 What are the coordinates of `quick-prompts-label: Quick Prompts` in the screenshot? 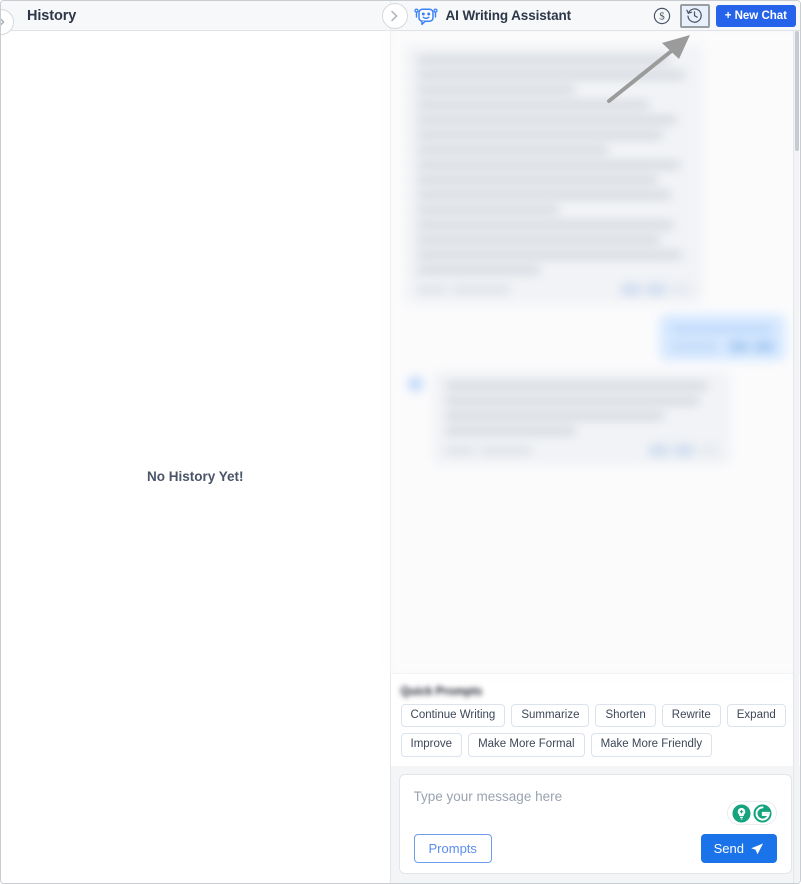 It's located at (441, 691).